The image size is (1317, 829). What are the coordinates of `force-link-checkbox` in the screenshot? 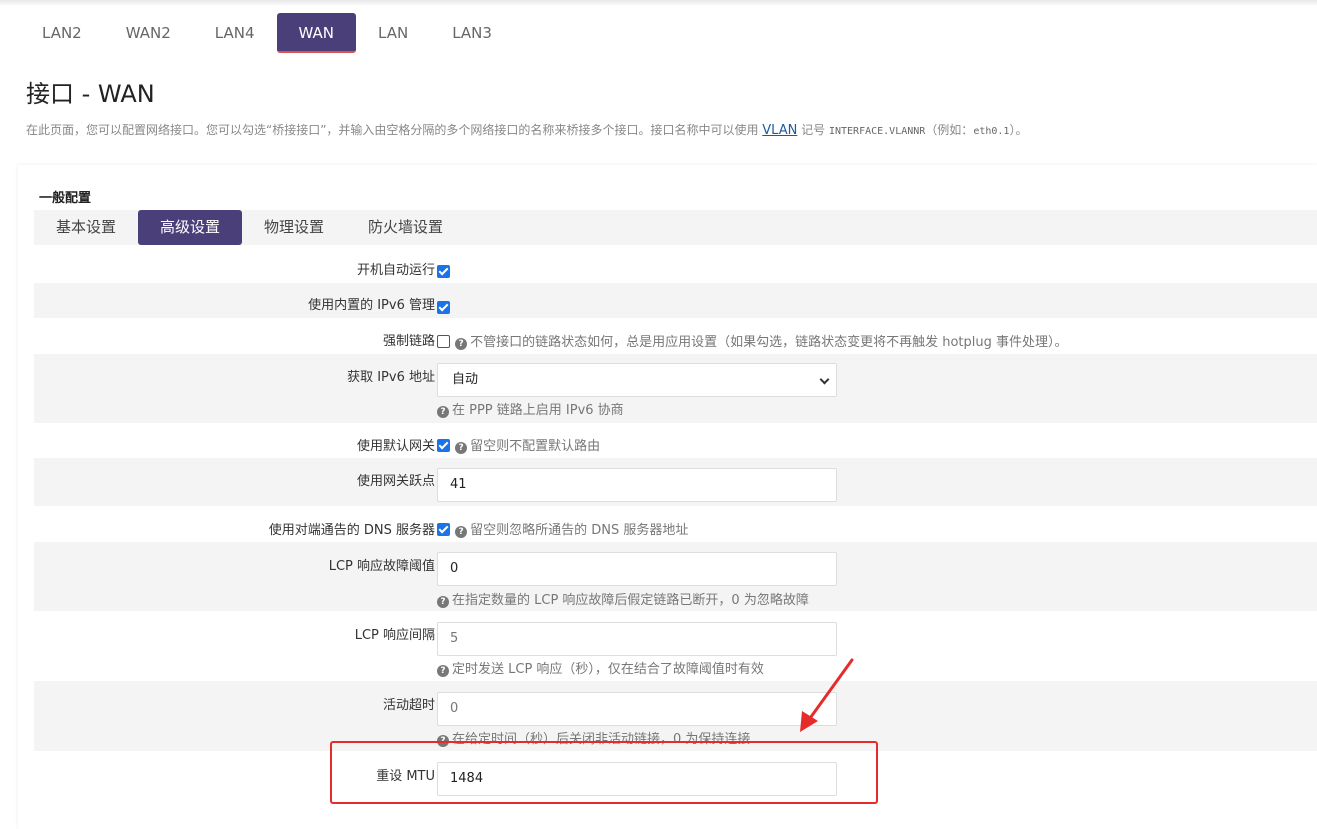 It's located at (443, 341).